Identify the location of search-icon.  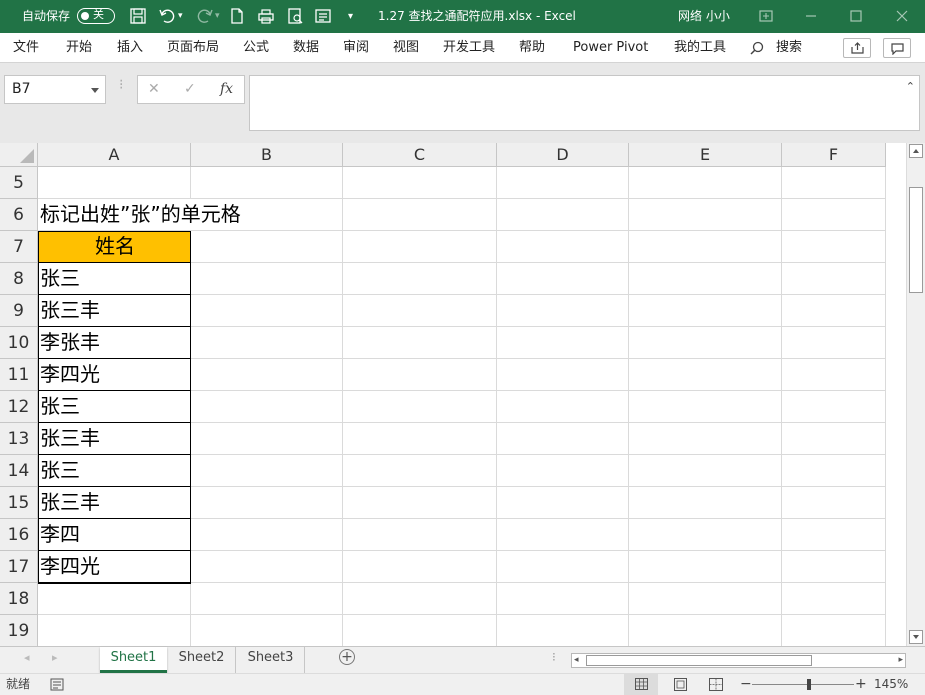
(757, 48).